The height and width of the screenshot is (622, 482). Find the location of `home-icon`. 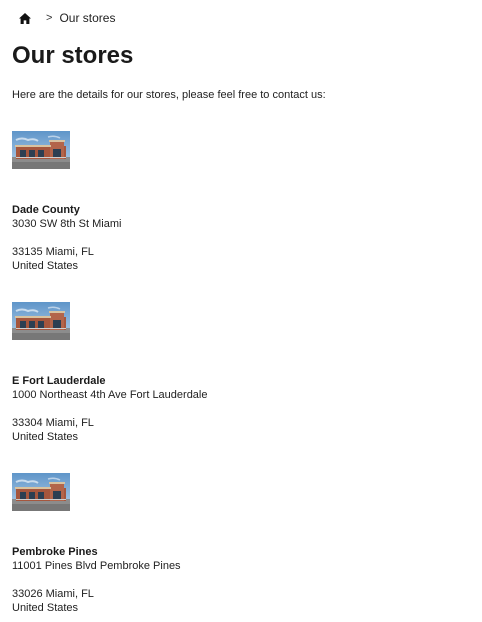

home-icon is located at coordinates (25, 18).